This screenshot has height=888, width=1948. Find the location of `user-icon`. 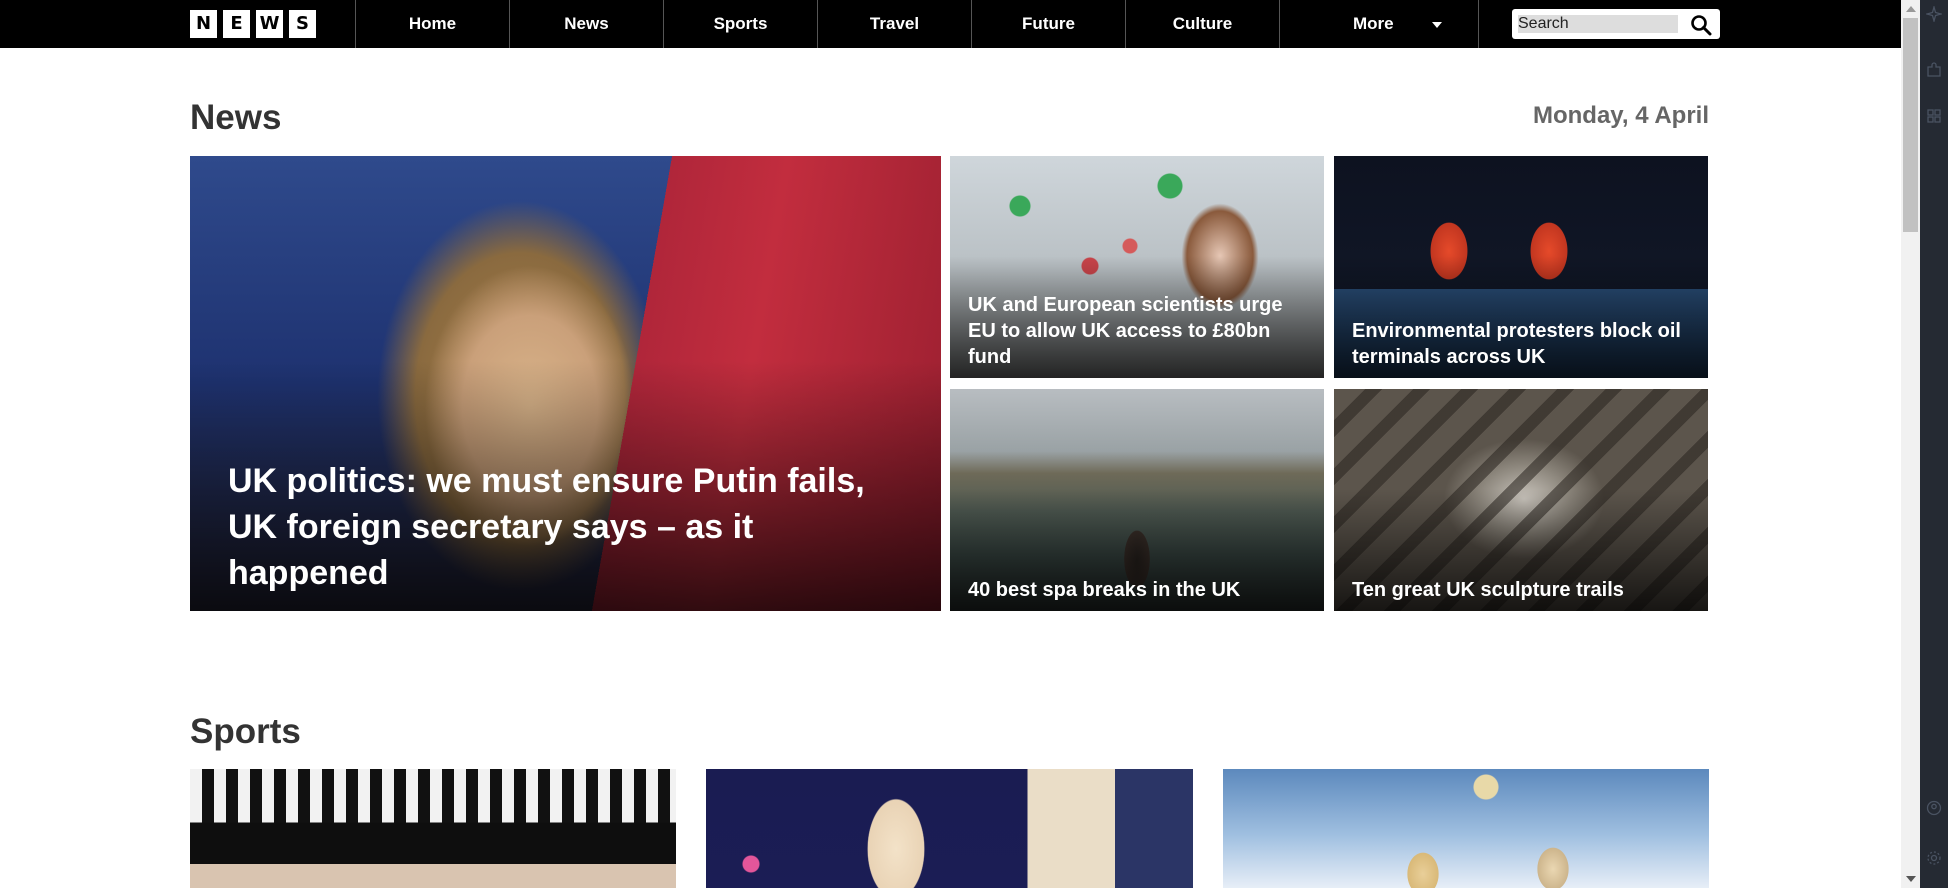

user-icon is located at coordinates (1934, 808).